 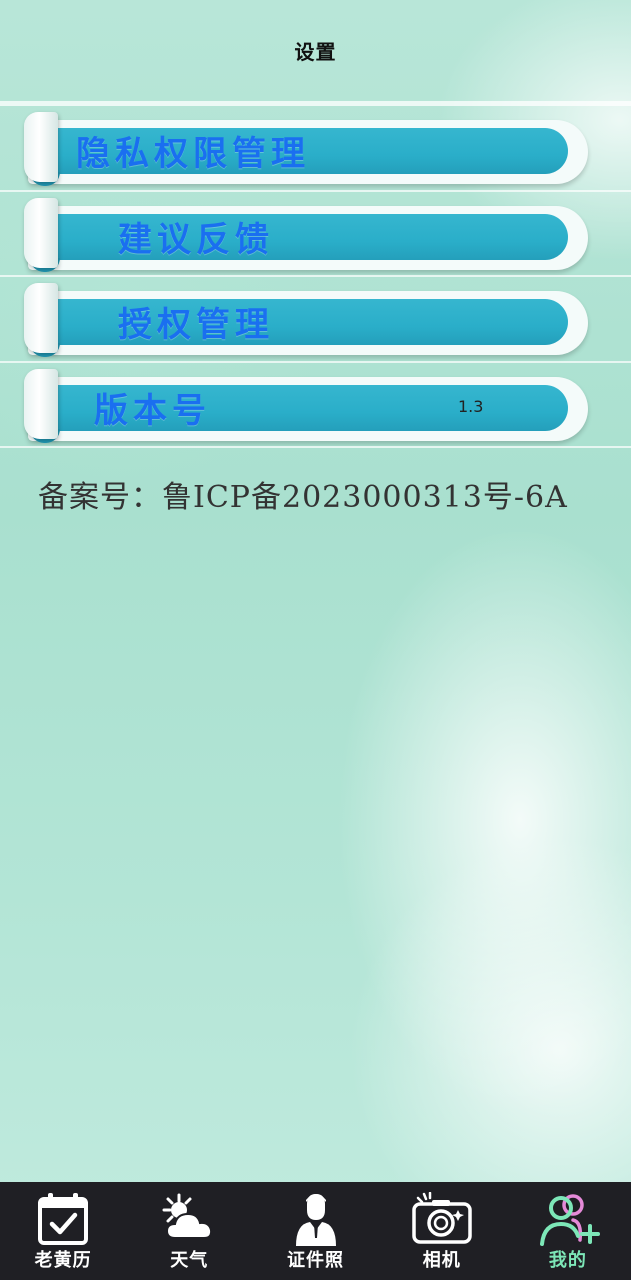 I want to click on bottom-tab-bar: 老黄历 天气 证件照 相机 我的, so click(x=315, y=1231).